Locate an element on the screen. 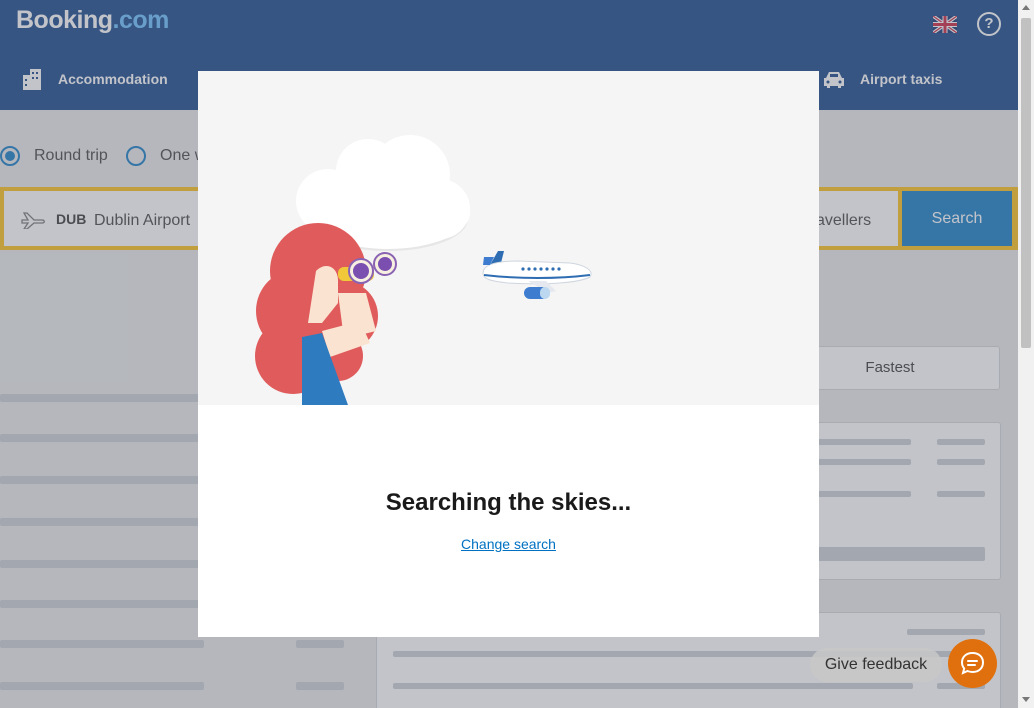  give-feedback-button: Give feedback is located at coordinates (876, 665).